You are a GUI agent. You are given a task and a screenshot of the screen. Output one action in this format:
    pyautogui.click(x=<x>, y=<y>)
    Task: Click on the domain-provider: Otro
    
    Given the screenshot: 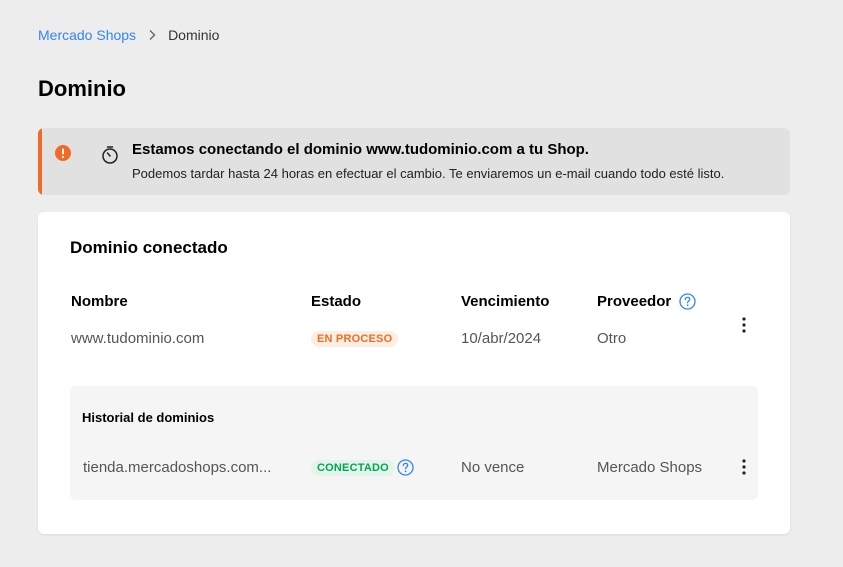 What is the action you would take?
    pyautogui.click(x=612, y=338)
    